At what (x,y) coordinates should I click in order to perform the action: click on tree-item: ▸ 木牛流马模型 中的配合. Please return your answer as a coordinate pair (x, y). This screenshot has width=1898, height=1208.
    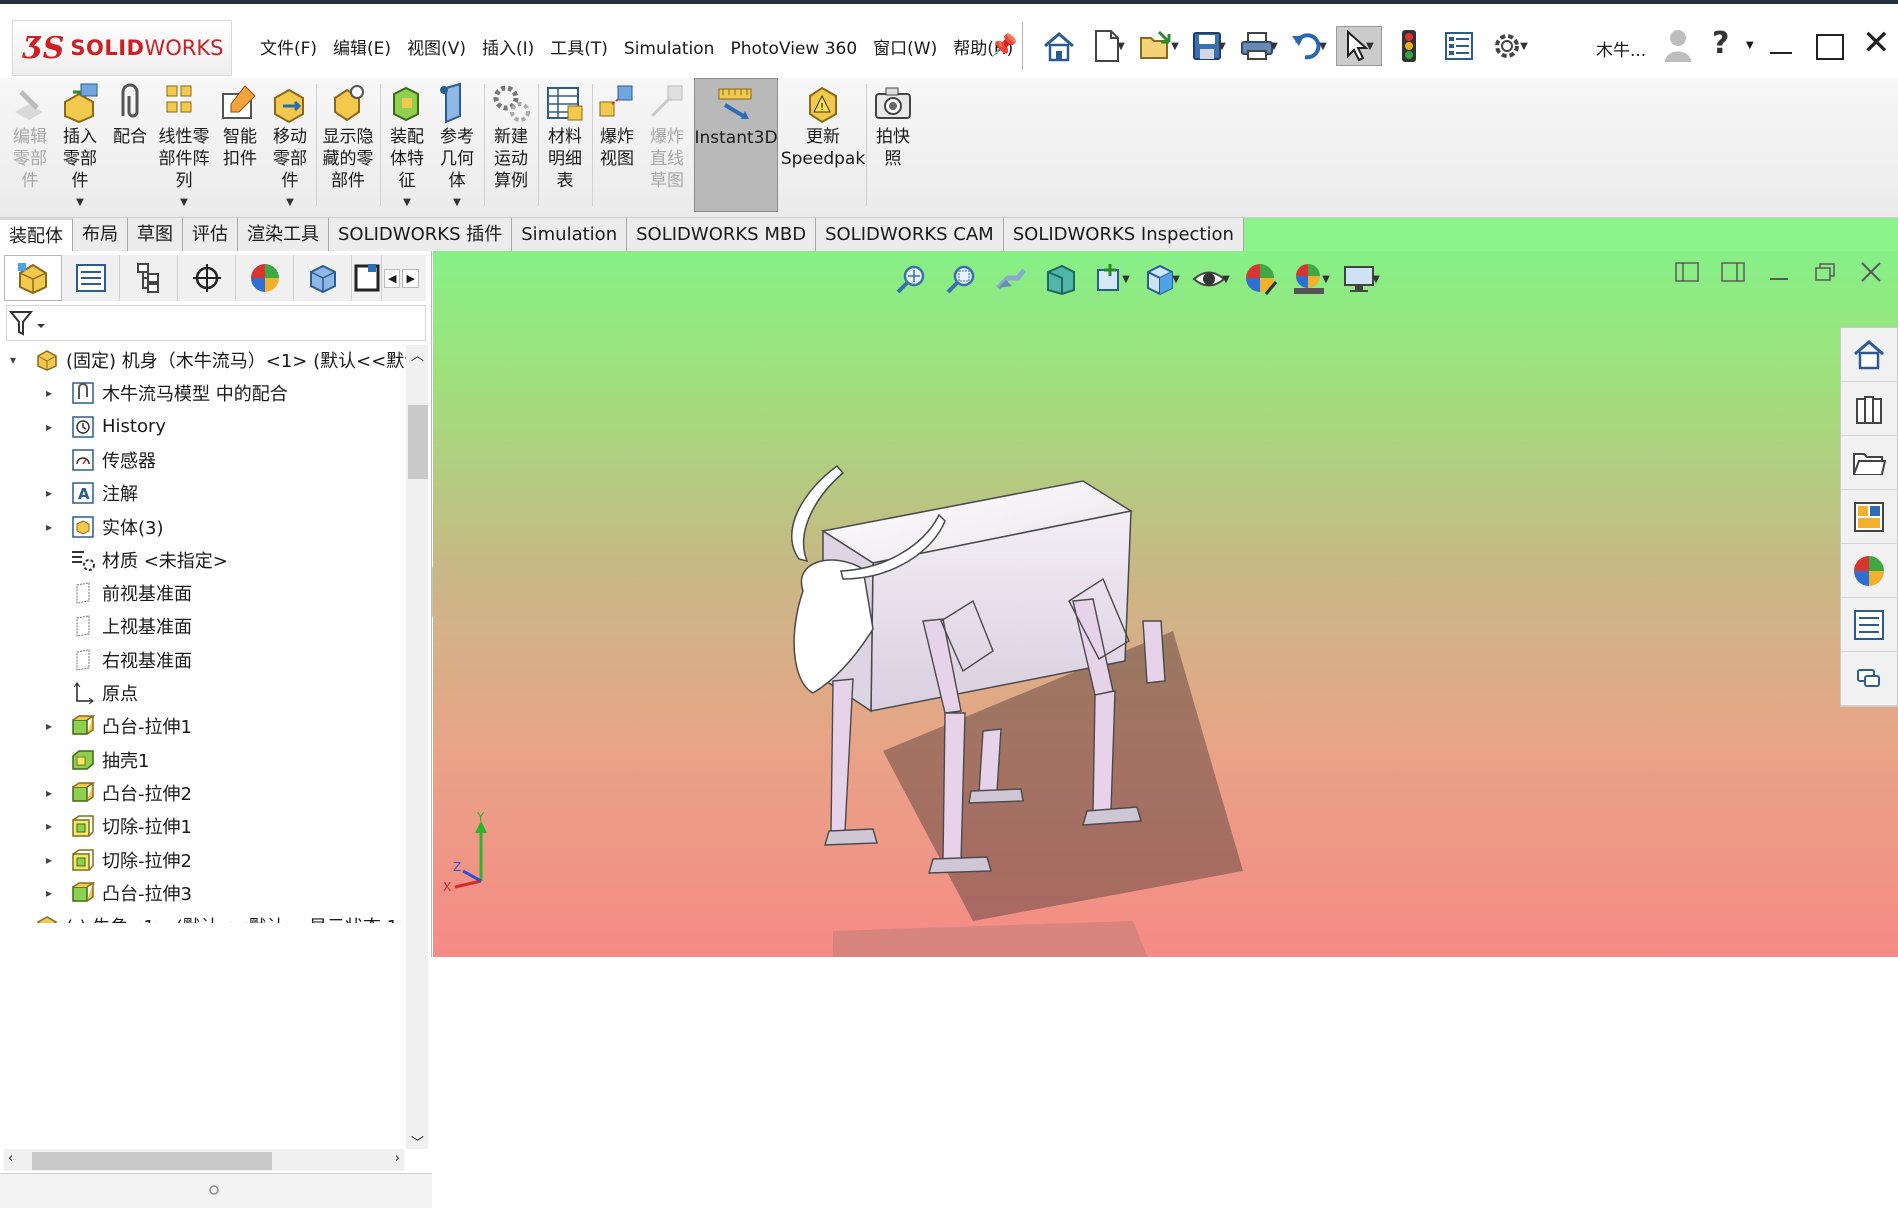
    Looking at the image, I should click on (167, 393).